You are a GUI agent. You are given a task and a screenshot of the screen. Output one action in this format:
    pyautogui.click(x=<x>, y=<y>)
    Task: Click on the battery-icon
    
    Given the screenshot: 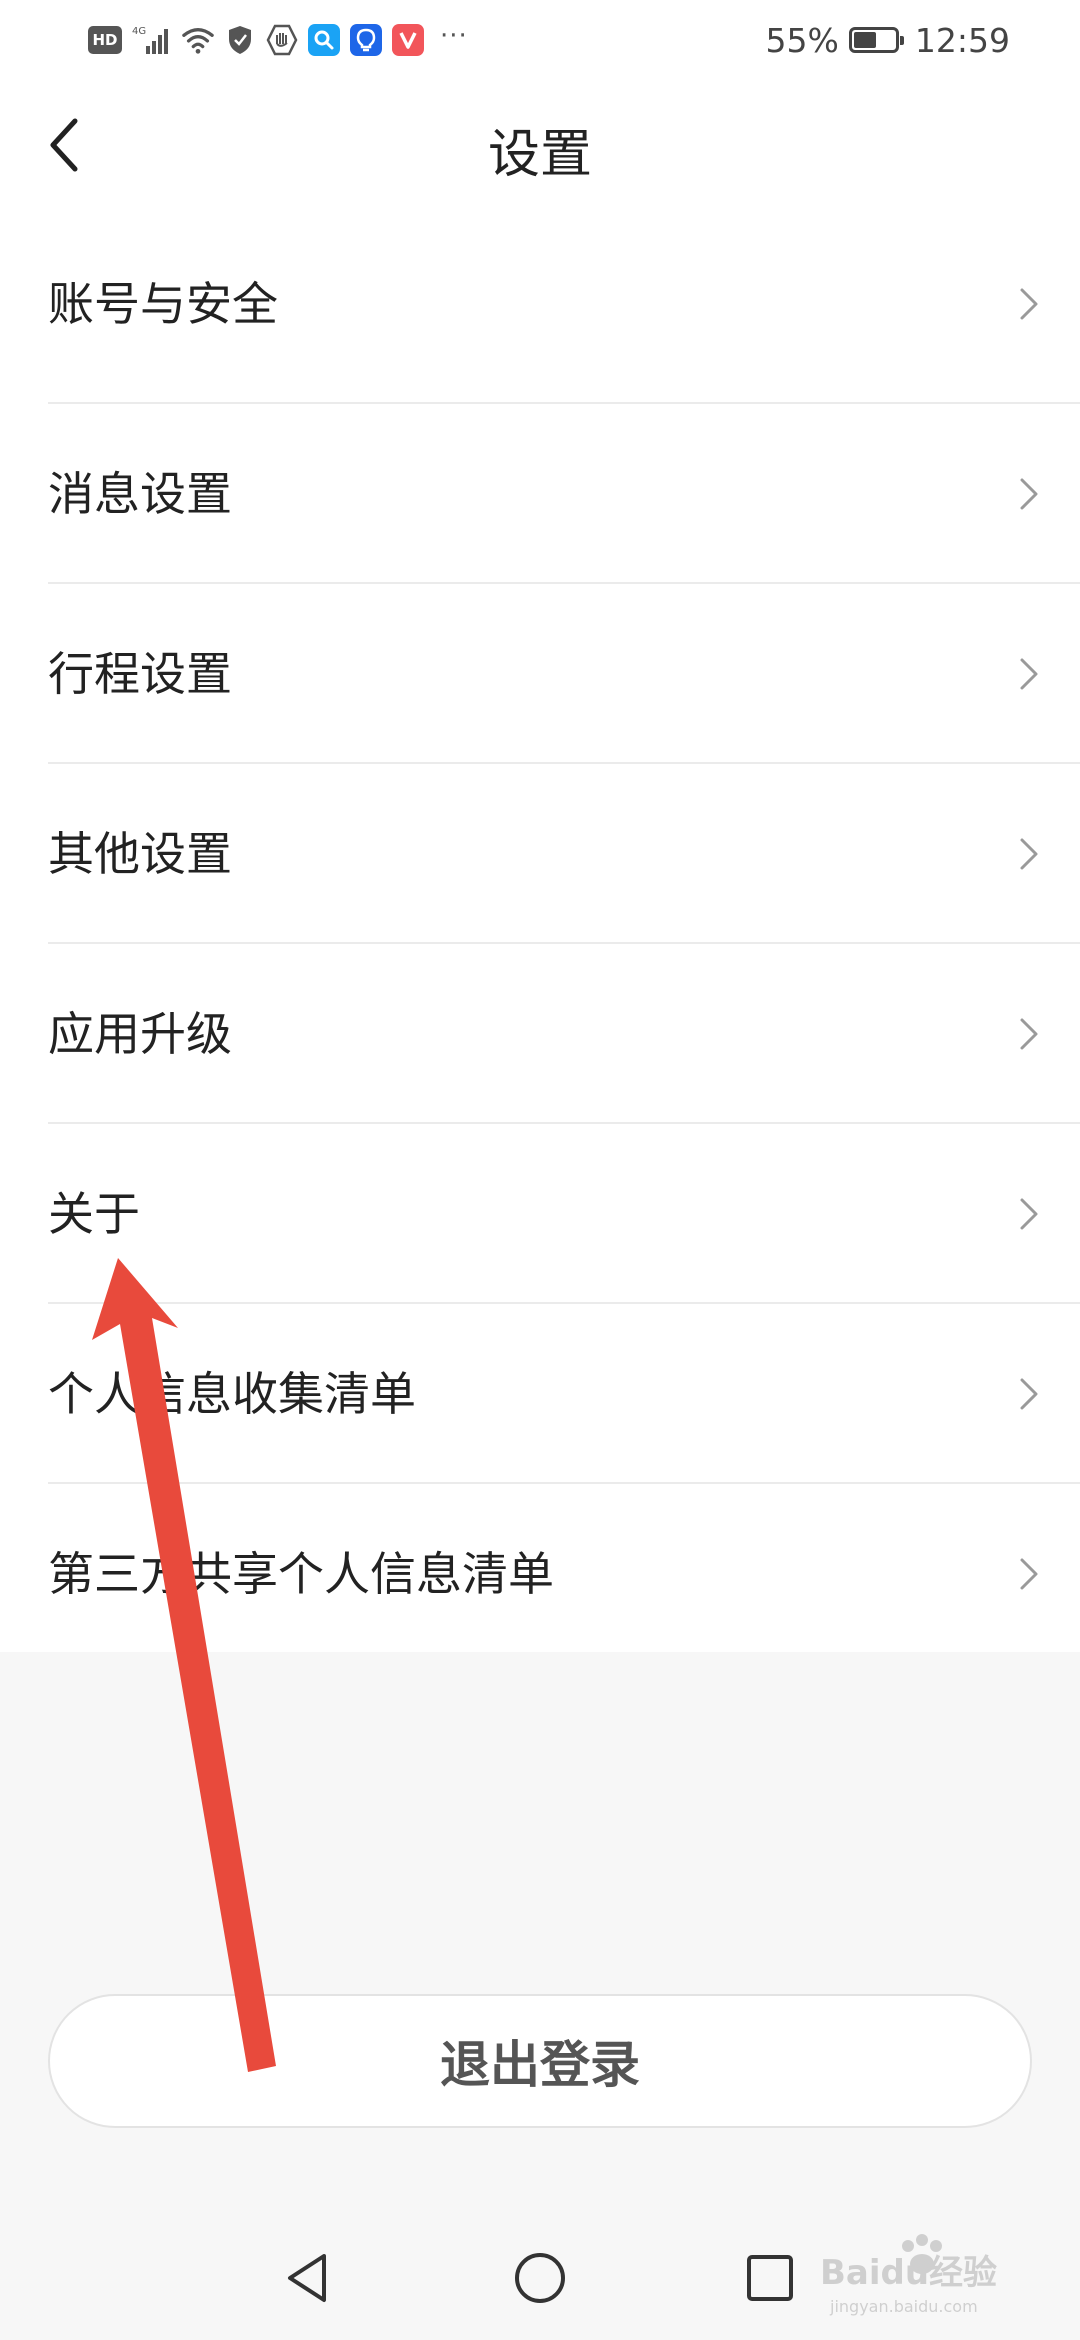 What is the action you would take?
    pyautogui.click(x=876, y=40)
    